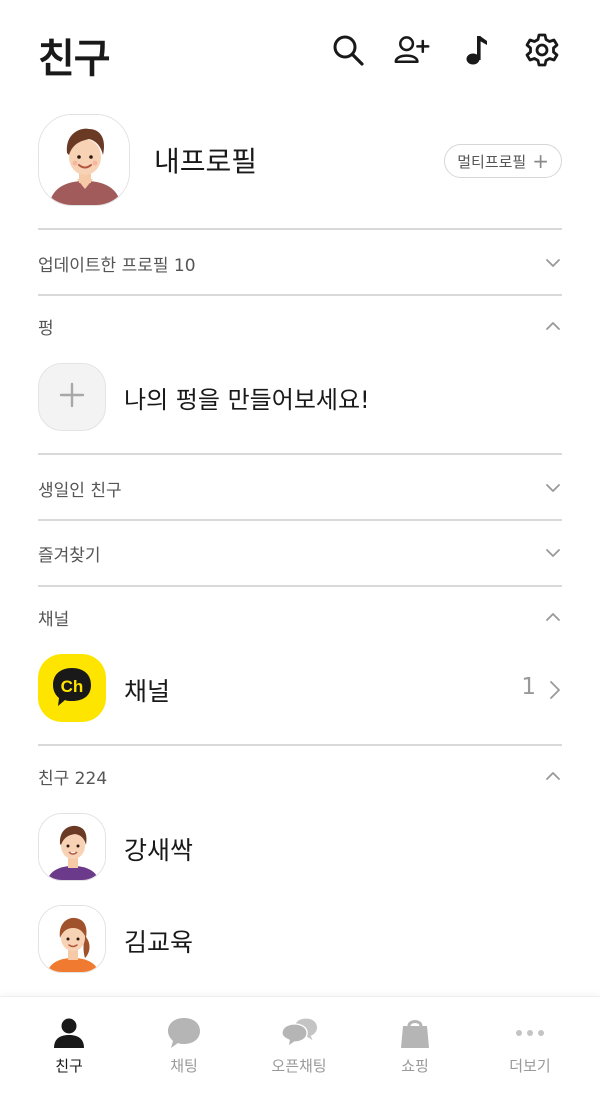  What do you see at coordinates (415, 1049) in the screenshot?
I see `tab-shopping: 쇼핑` at bounding box center [415, 1049].